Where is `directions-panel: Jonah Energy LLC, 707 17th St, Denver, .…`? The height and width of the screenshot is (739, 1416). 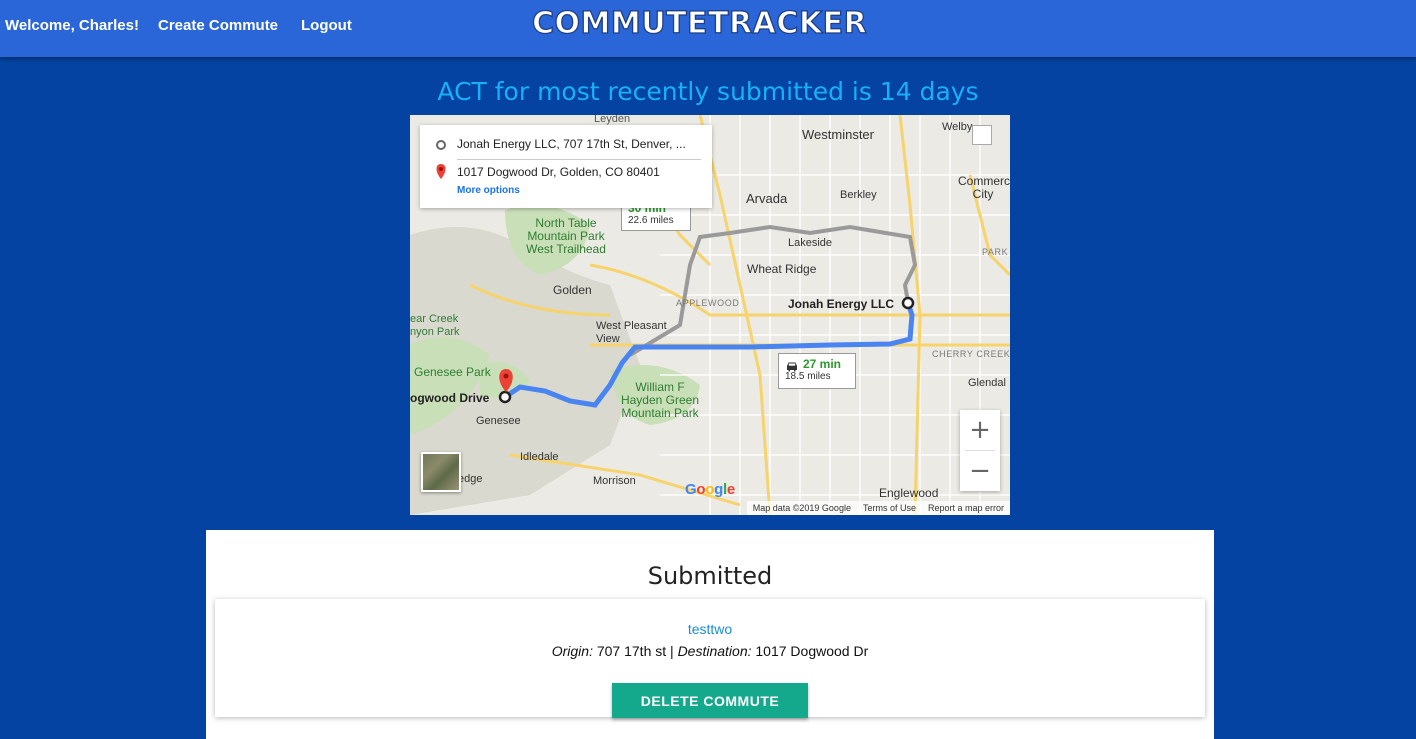
directions-panel: Jonah Energy LLC, 707 17th St, Denver, .… is located at coordinates (566, 166).